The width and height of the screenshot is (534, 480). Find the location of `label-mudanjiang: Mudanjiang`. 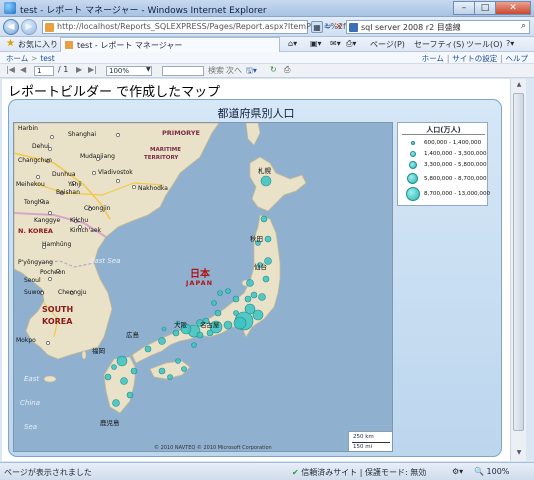

label-mudanjiang: Mudanjiang is located at coordinates (97, 156).